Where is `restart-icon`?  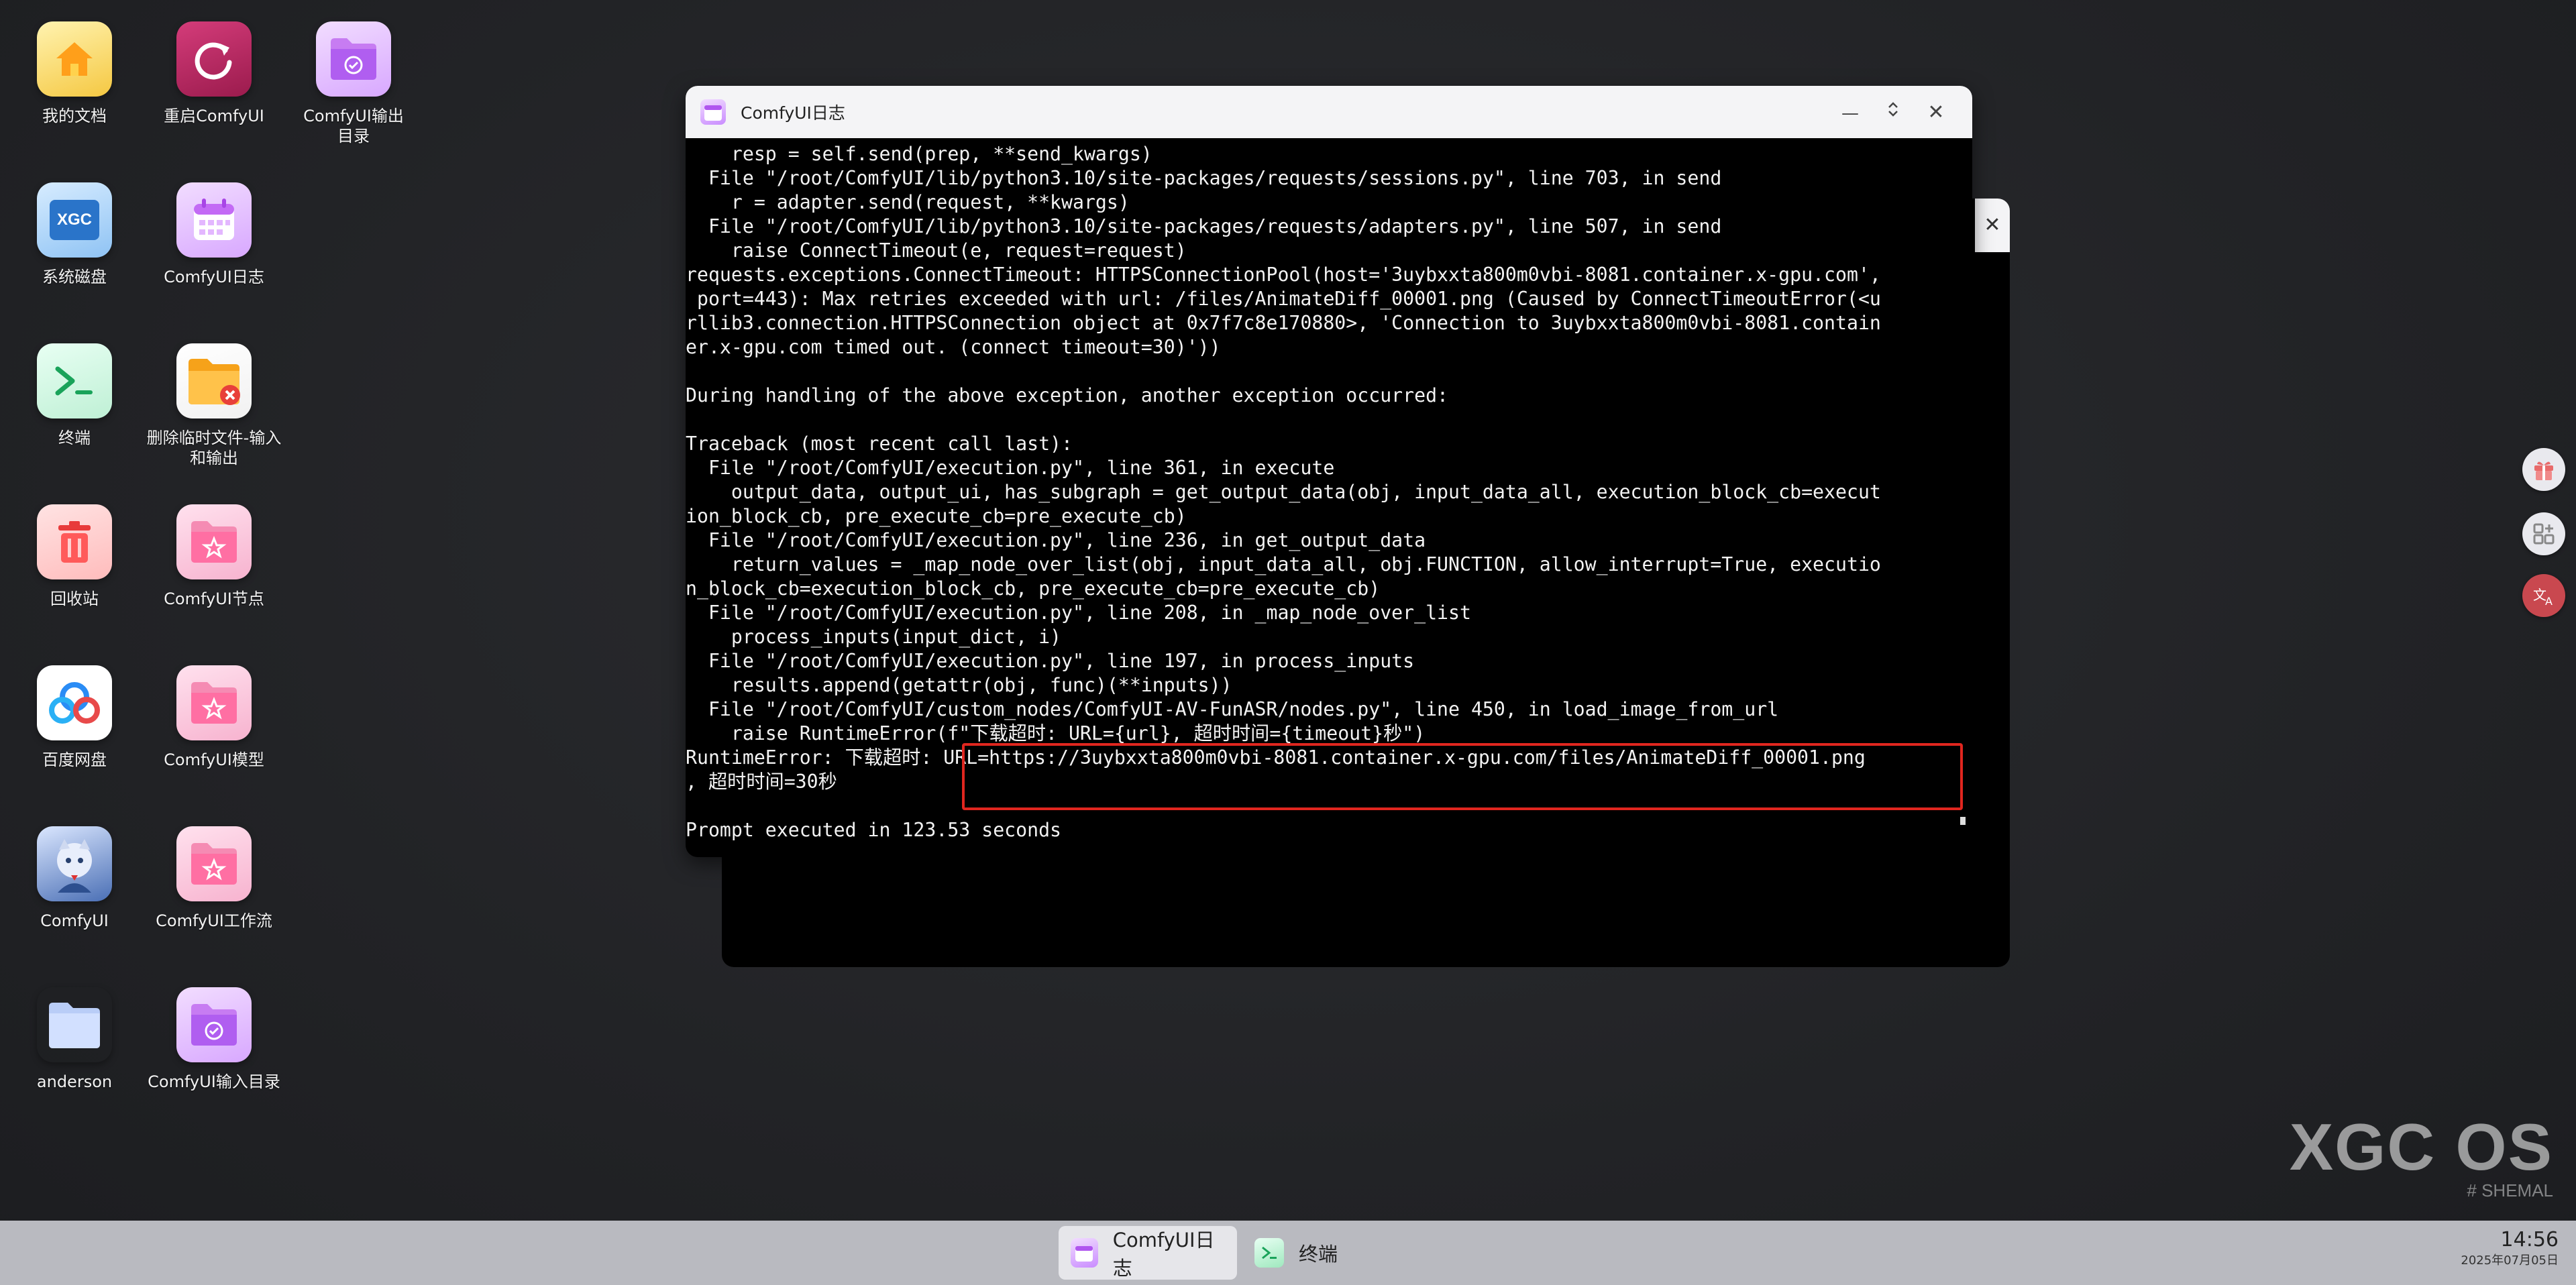
restart-icon is located at coordinates (214, 59).